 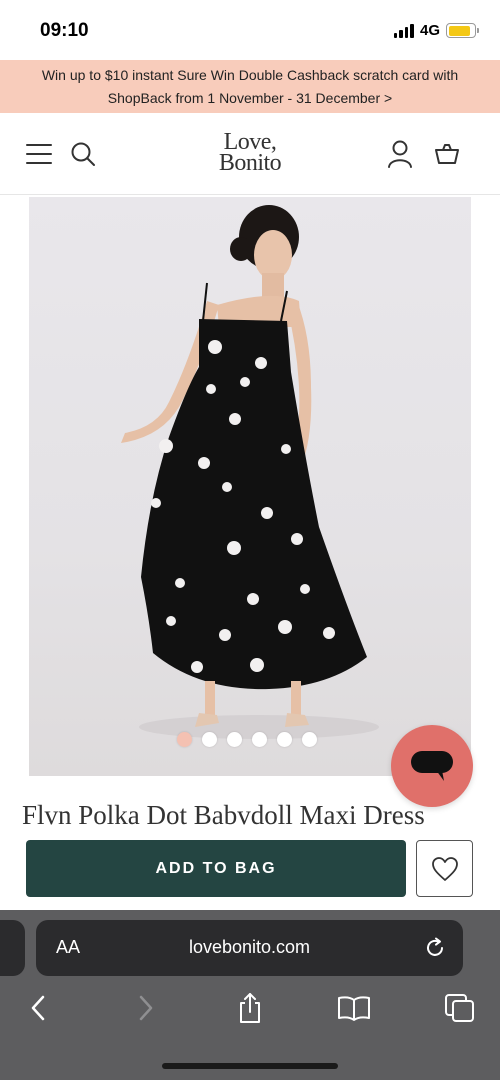 What do you see at coordinates (216, 868) in the screenshot?
I see `add-to-bag-button: ADD TO BAG` at bounding box center [216, 868].